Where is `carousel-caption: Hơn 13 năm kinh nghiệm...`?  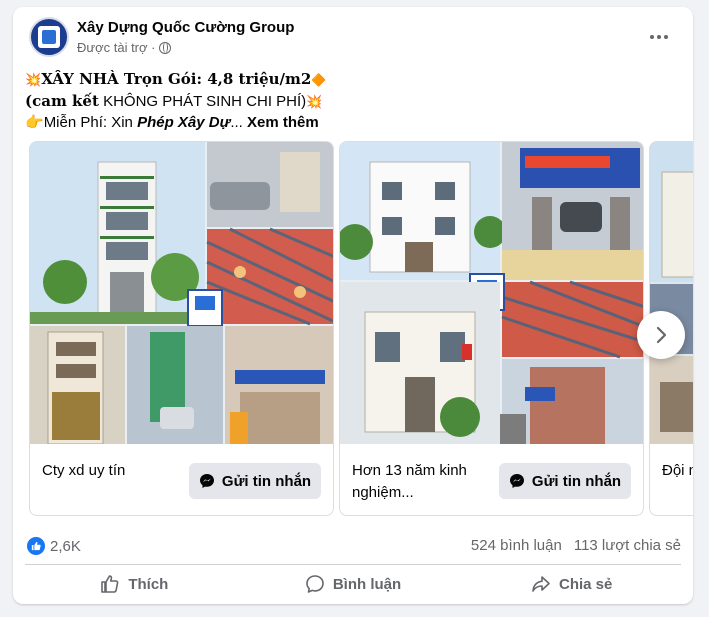 carousel-caption: Hơn 13 năm kinh nghiệm... is located at coordinates (417, 482).